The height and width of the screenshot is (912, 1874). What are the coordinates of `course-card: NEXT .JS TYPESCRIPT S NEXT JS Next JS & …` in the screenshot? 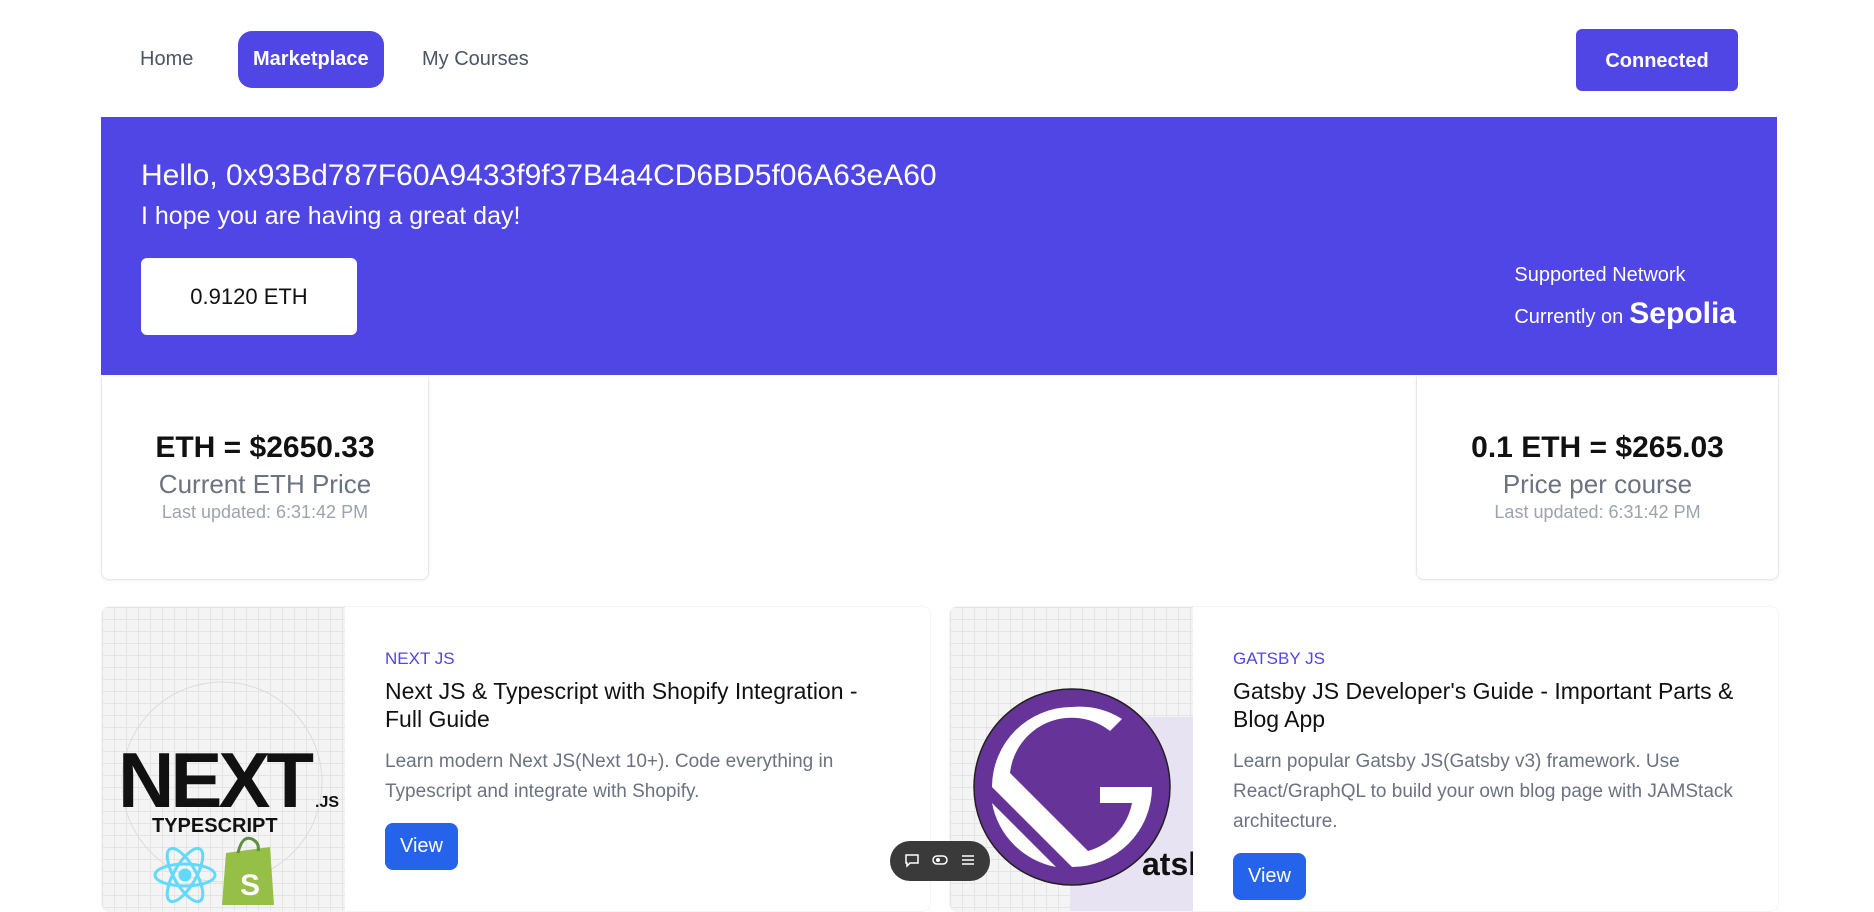 It's located at (516, 759).